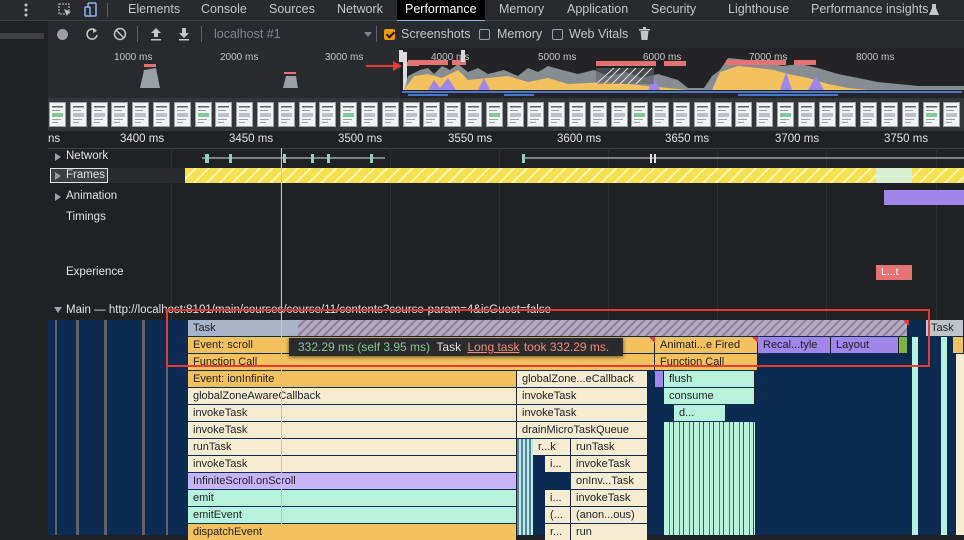 The image size is (964, 540). I want to click on track-network: Network, so click(87, 156).